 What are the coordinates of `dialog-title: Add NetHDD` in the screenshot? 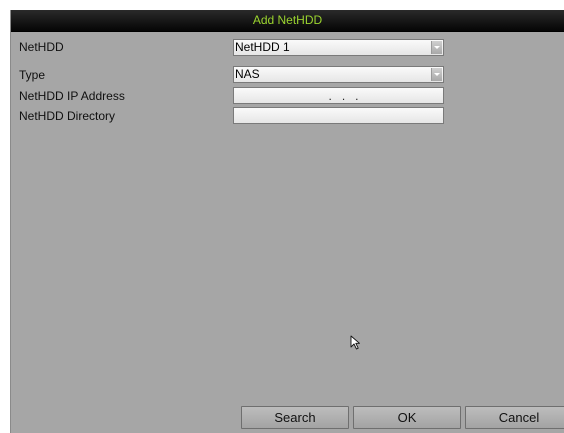 It's located at (287, 20).